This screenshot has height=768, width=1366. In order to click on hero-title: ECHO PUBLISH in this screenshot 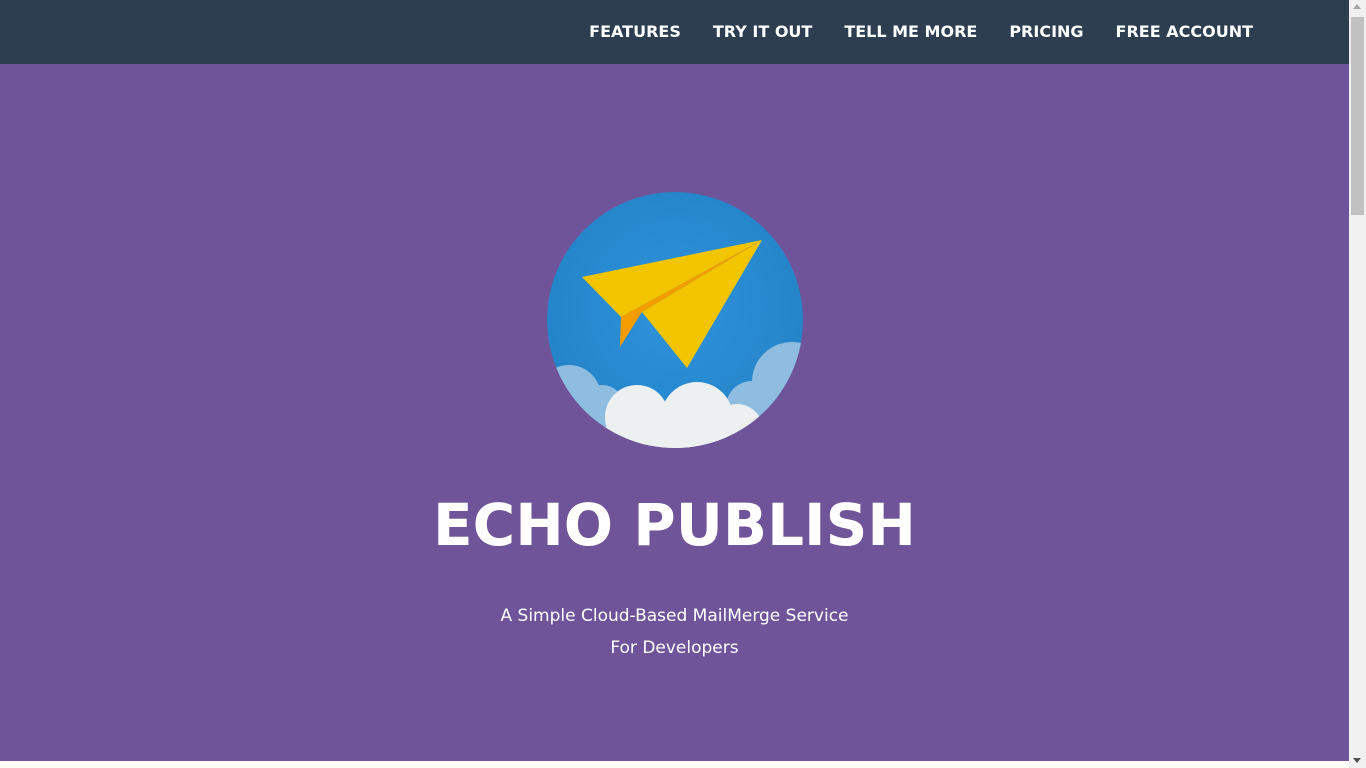, I will do `click(674, 525)`.